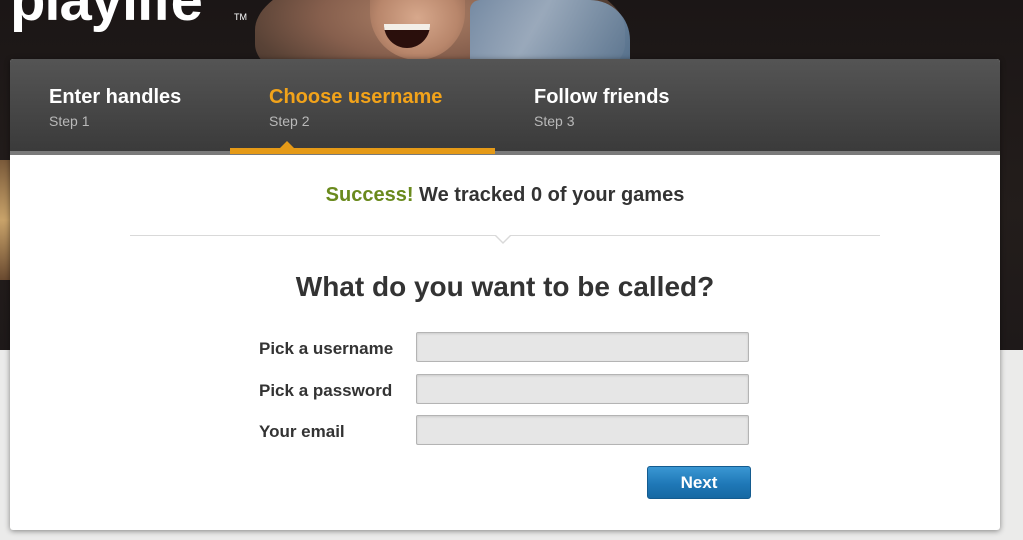 Image resolution: width=1023 pixels, height=540 pixels. What do you see at coordinates (287, 144) in the screenshot?
I see `active-step-caret` at bounding box center [287, 144].